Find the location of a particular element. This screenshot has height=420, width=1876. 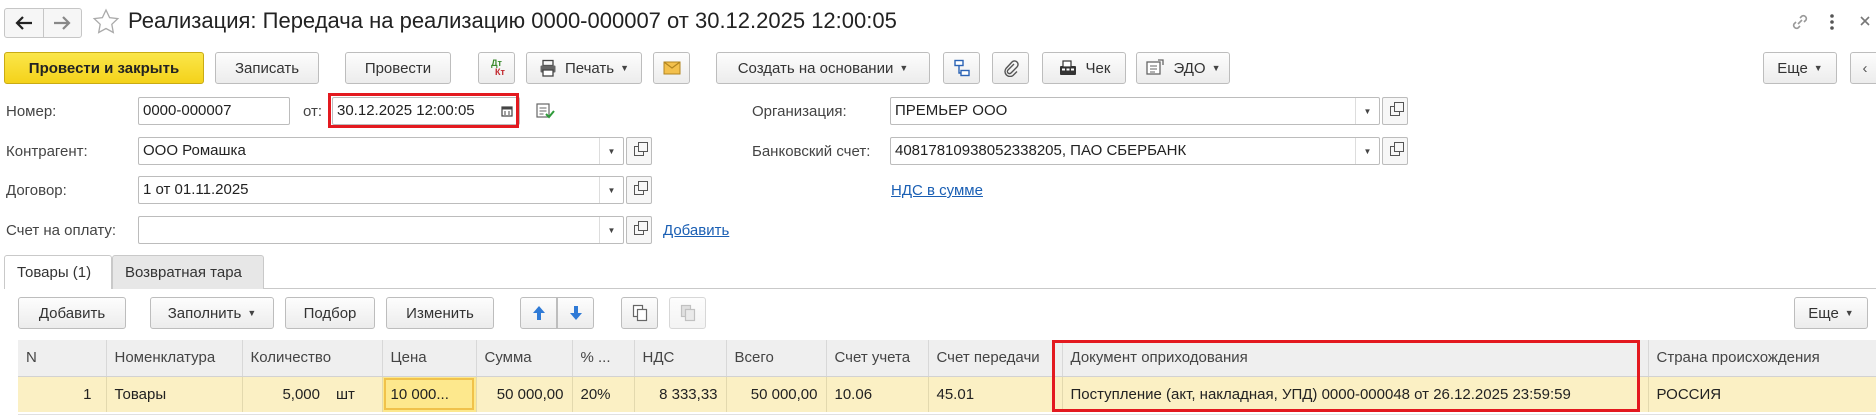

attachments-button is located at coordinates (1010, 68).